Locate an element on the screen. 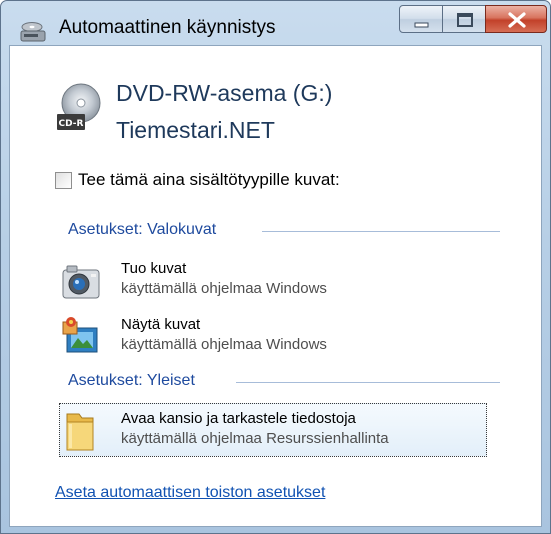  option-view-pictures: Näytä kuvat käyttämällä ohjelmaa Windows is located at coordinates (273, 336).